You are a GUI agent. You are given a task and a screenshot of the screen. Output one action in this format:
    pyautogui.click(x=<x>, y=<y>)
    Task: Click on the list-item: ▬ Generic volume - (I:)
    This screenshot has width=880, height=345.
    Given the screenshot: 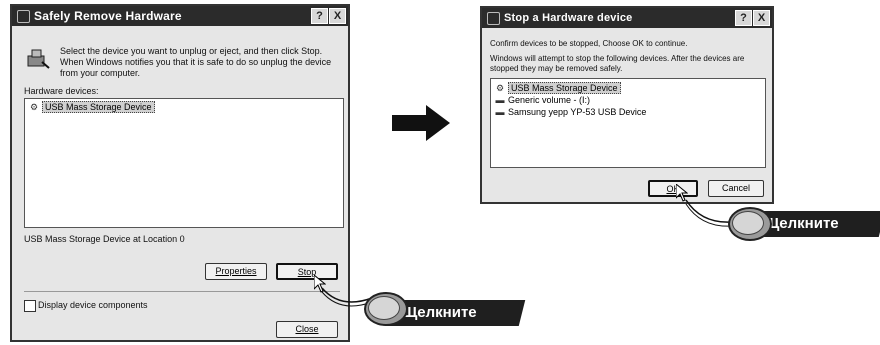 What is the action you would take?
    pyautogui.click(x=543, y=100)
    